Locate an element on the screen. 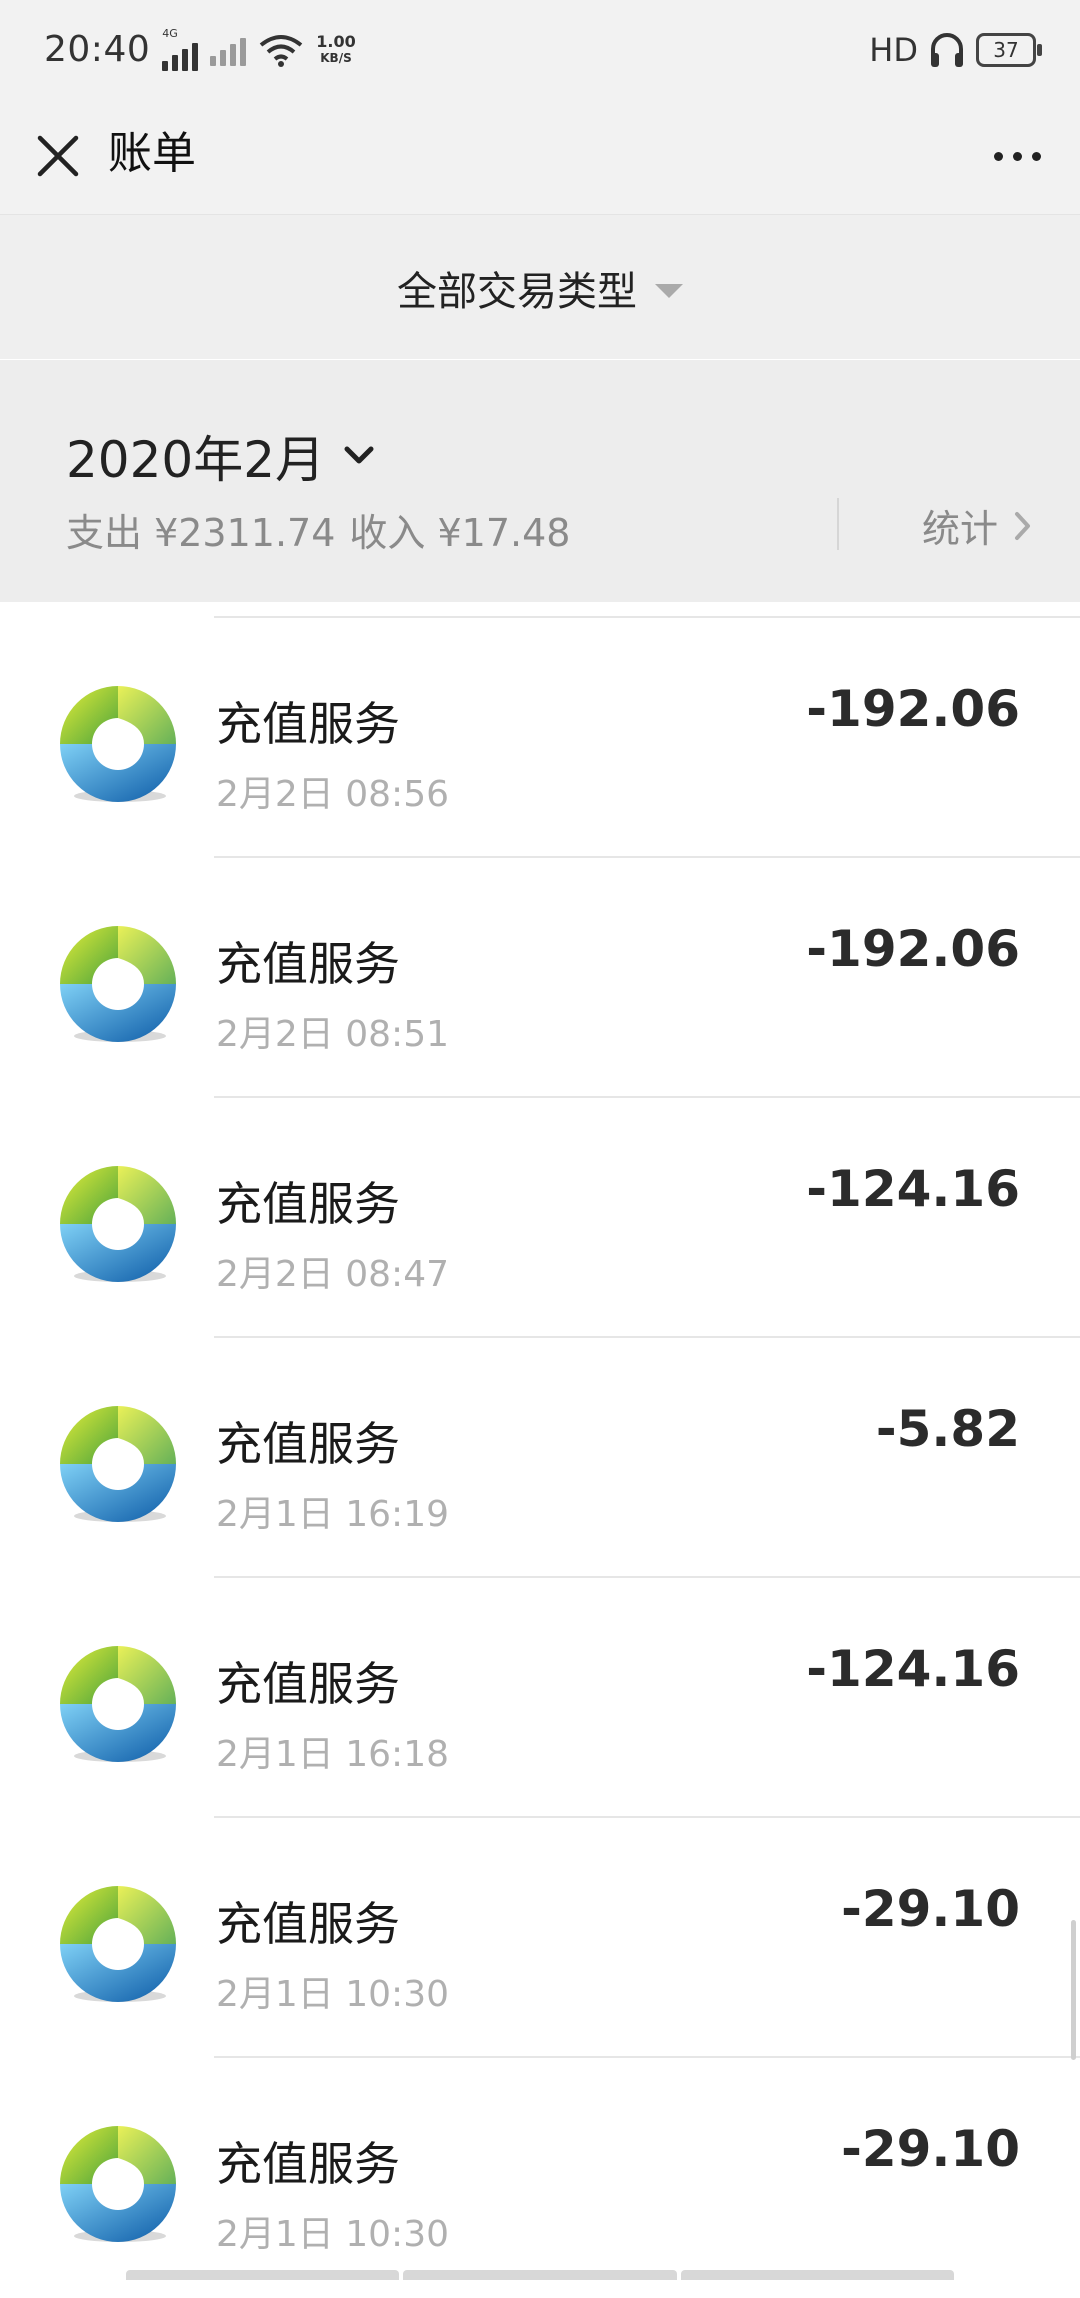  close-icon is located at coordinates (58, 156).